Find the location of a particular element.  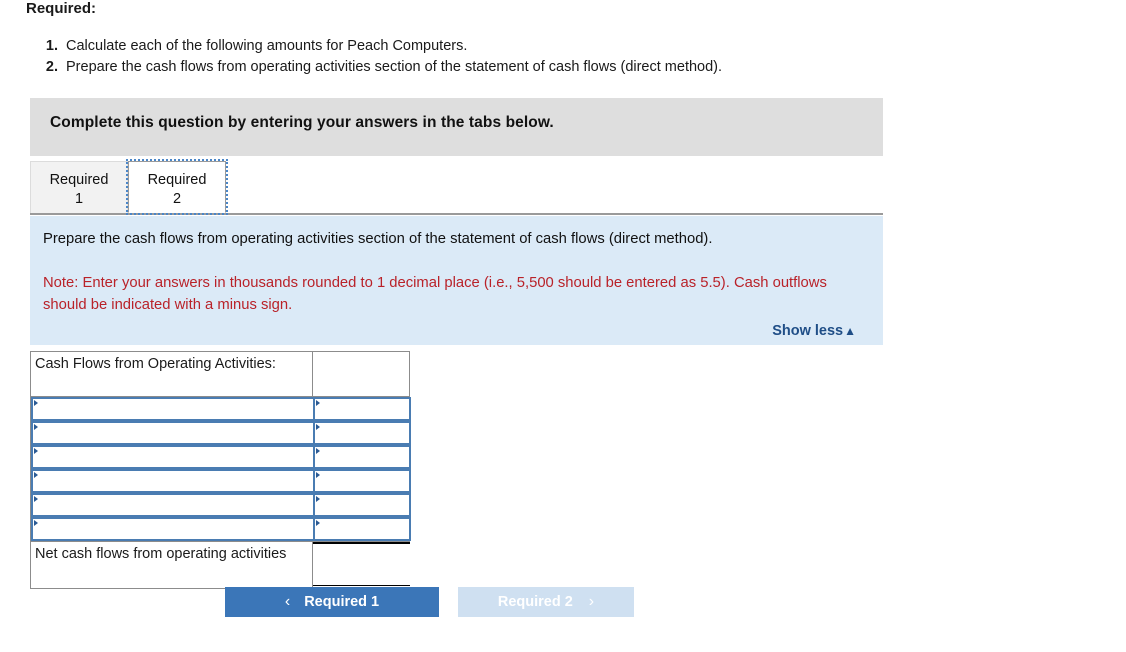

tab-required-2: Required 2 is located at coordinates (177, 187).